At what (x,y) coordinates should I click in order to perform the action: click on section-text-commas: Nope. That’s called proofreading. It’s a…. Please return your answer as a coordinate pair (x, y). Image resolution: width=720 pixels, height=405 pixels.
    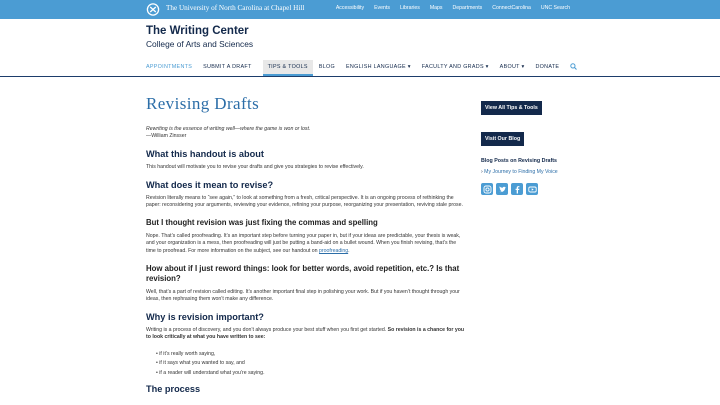
    Looking at the image, I should click on (306, 244).